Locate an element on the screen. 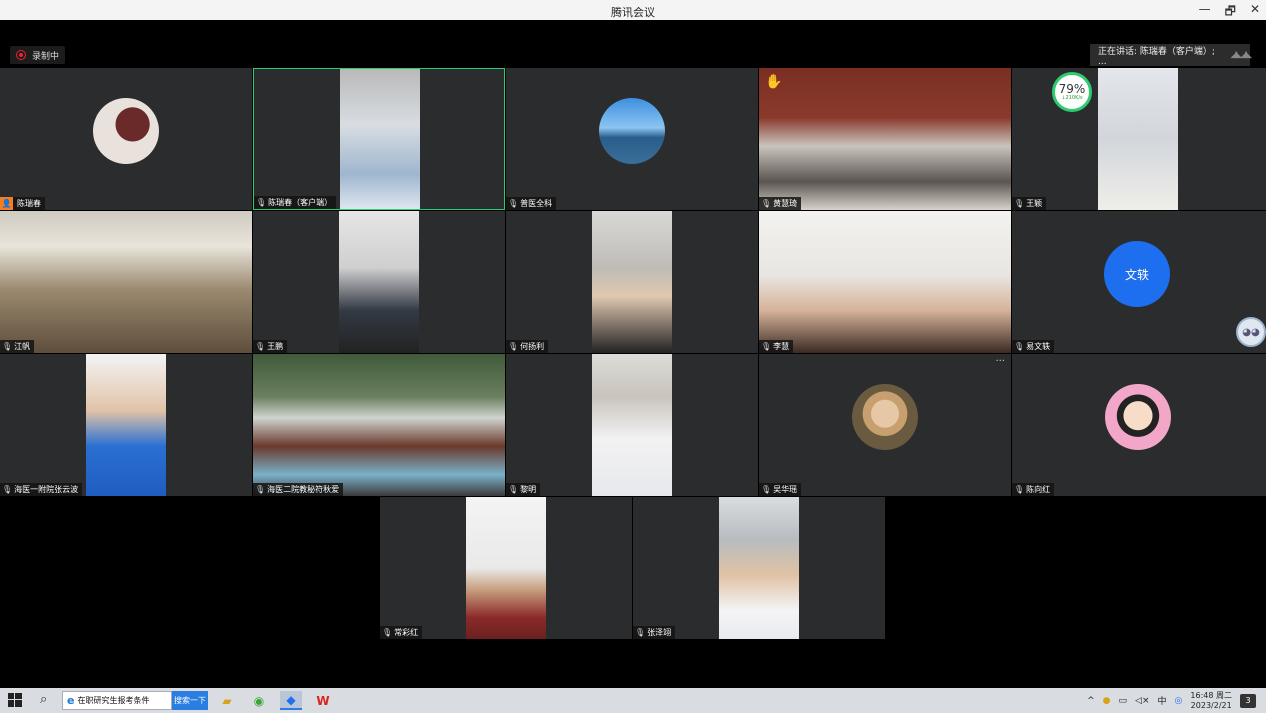 The width and height of the screenshot is (1266, 713). participant-name: 陈瑞春 is located at coordinates (29, 203).